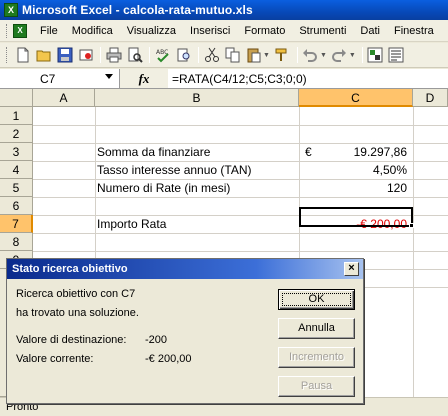 This screenshot has width=448, height=416. I want to click on menu-modifica: Modifica, so click(92, 31).